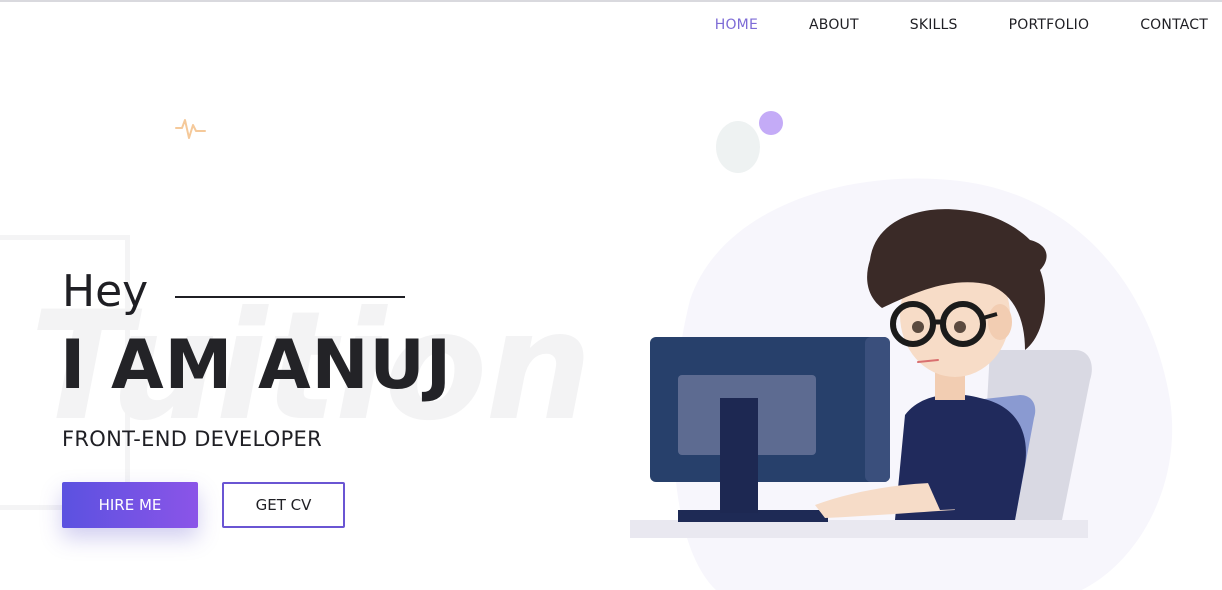  Describe the element at coordinates (611, 1) in the screenshot. I see `top-border` at that location.